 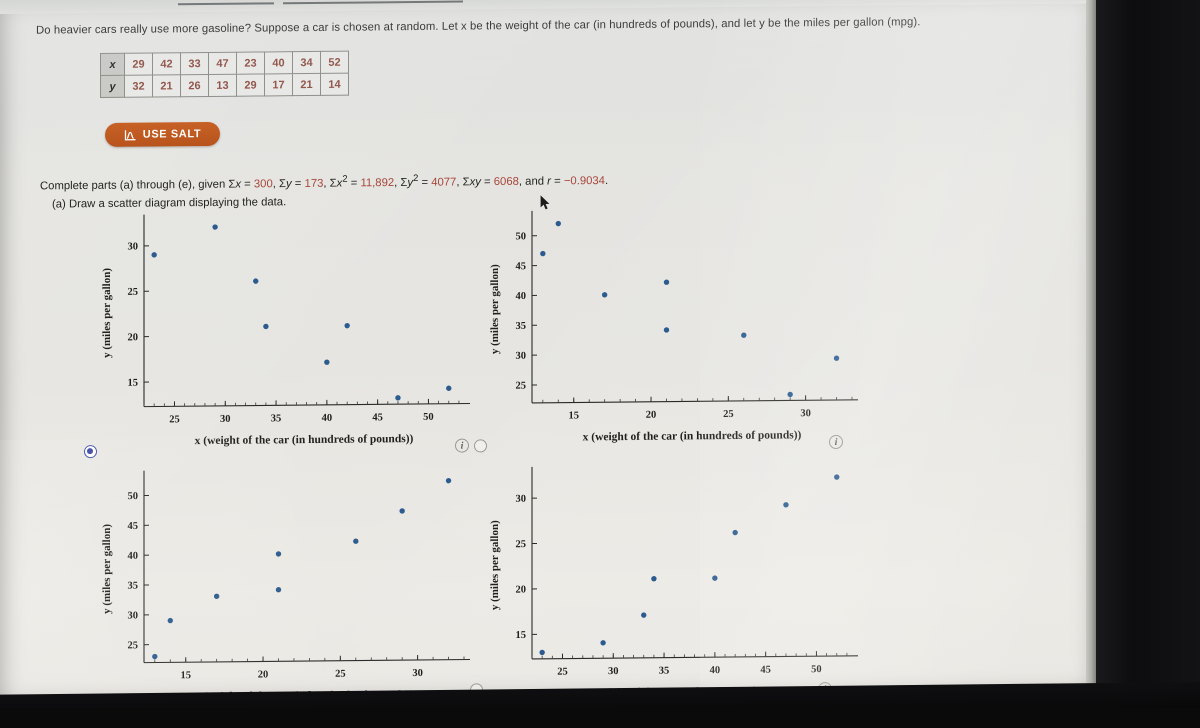 What do you see at coordinates (166, 64) in the screenshot?
I see `table-cell-x-1: 42` at bounding box center [166, 64].